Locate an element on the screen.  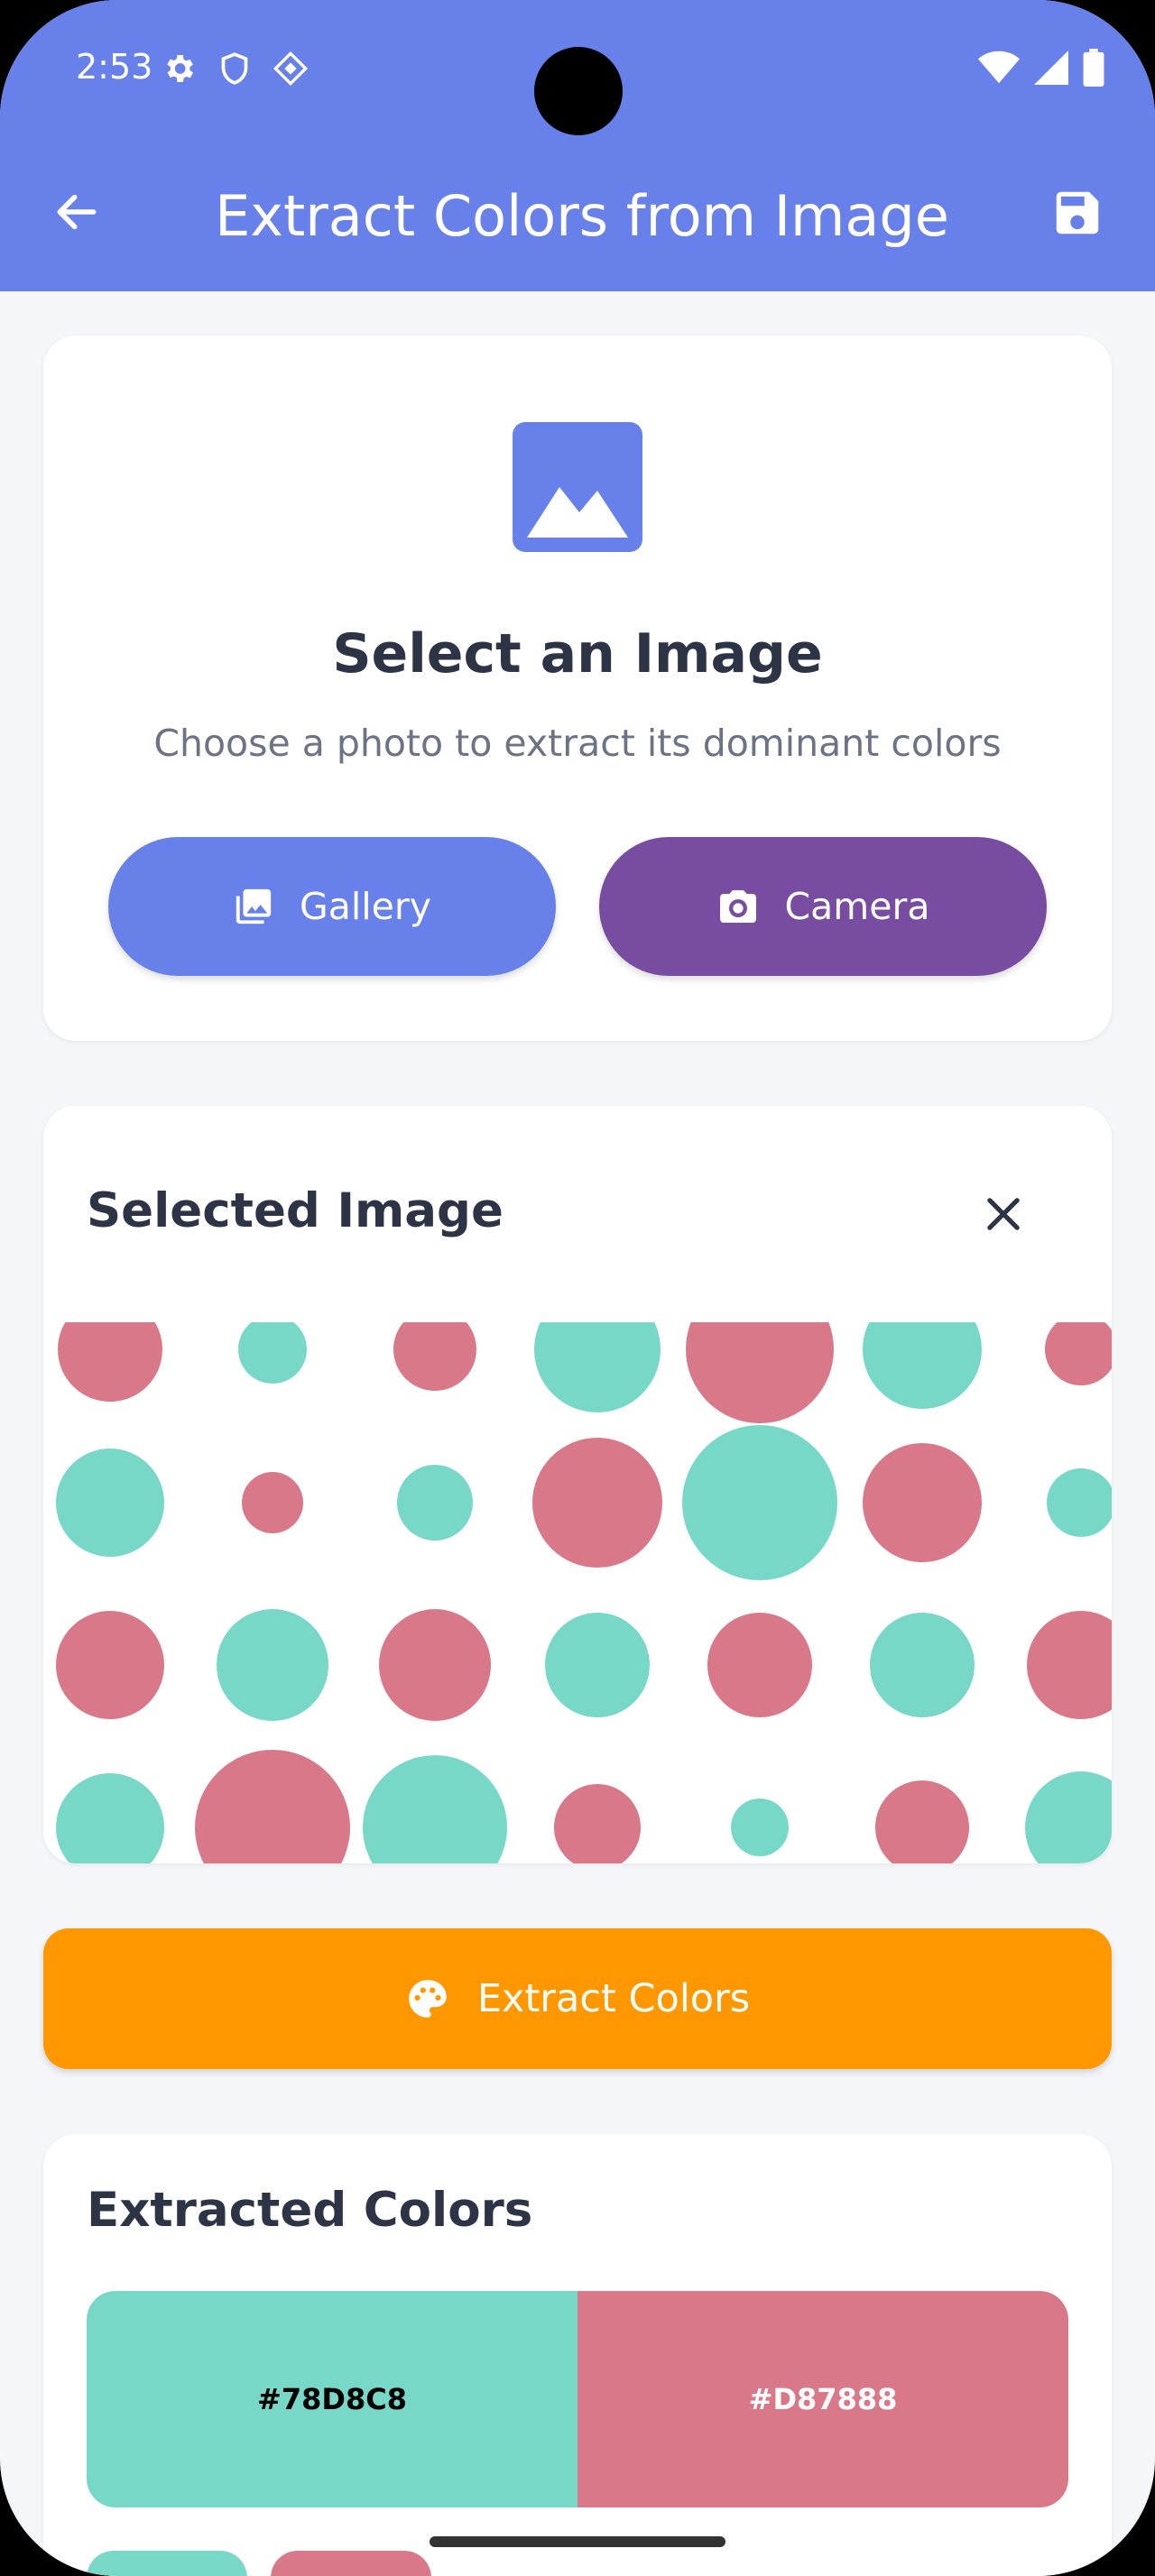
selected-image-title: Selected Image is located at coordinates (295, 1210).